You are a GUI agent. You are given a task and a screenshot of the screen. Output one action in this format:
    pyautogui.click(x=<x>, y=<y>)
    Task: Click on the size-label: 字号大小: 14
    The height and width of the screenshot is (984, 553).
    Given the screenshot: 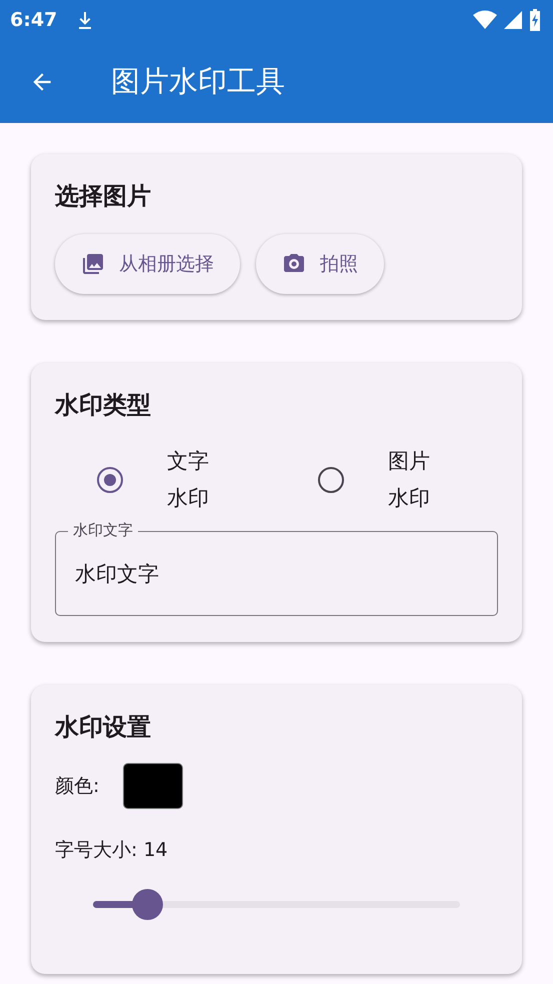 What is the action you would take?
    pyautogui.click(x=112, y=850)
    